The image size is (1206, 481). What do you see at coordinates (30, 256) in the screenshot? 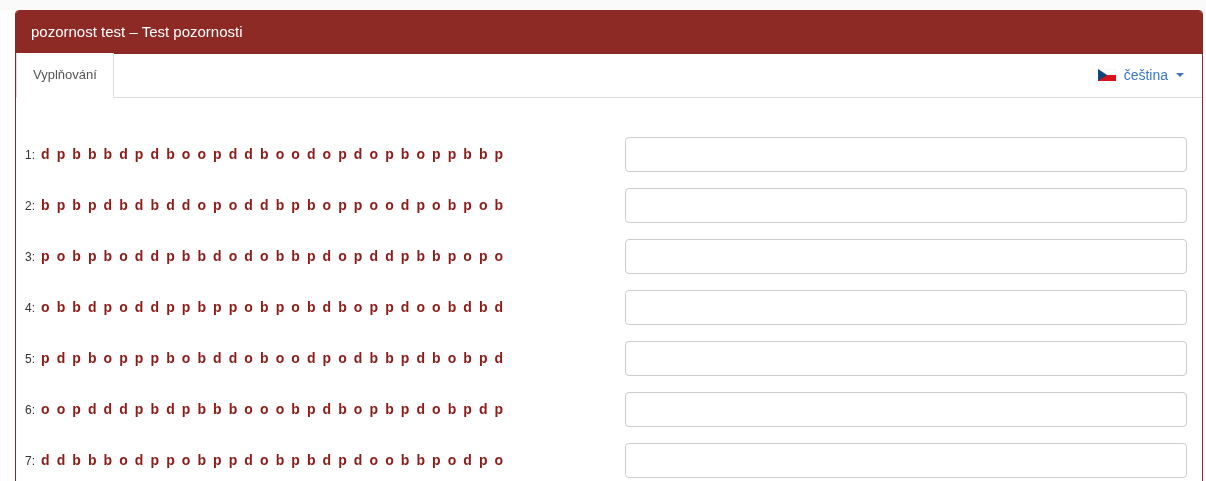
I see `question-number: 3:` at bounding box center [30, 256].